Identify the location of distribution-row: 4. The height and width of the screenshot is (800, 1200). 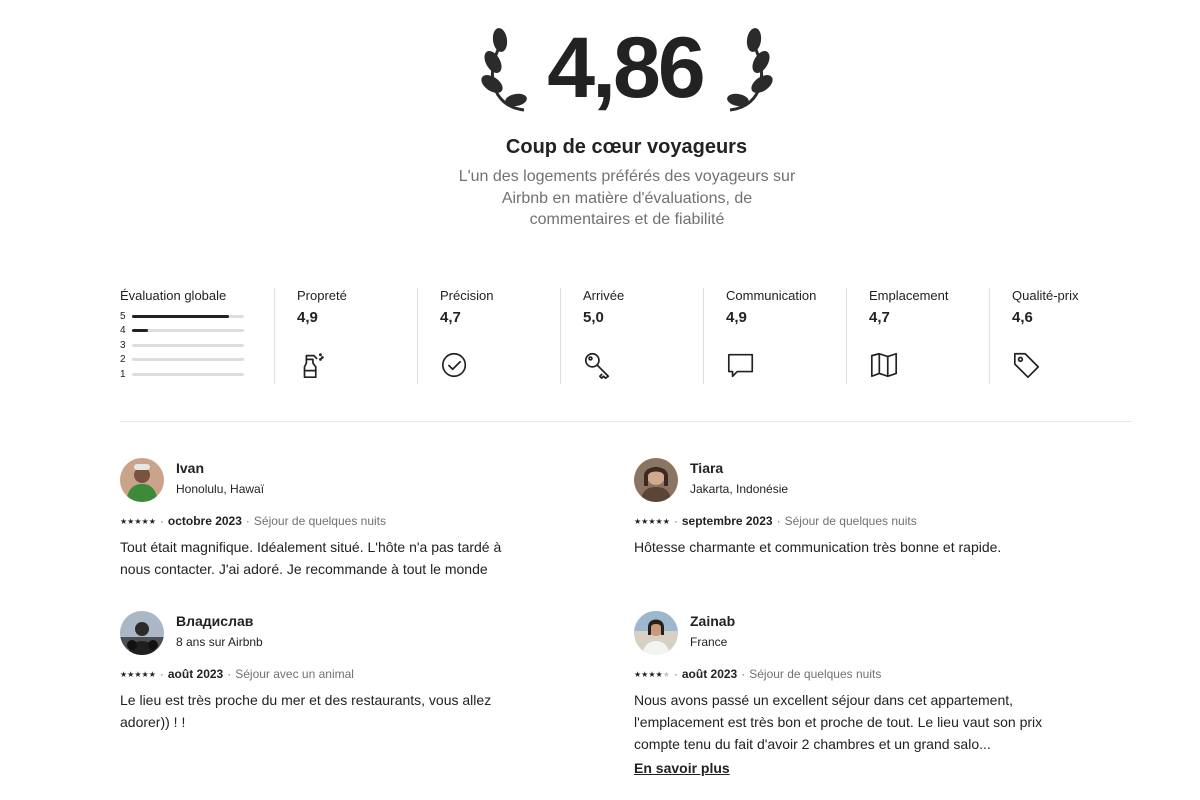
(190, 331).